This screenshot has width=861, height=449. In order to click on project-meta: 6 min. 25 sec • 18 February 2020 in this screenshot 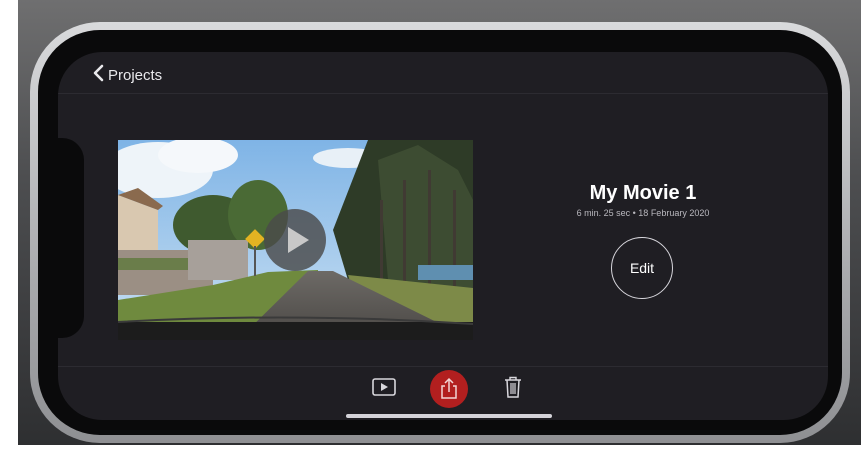, I will do `click(643, 213)`.